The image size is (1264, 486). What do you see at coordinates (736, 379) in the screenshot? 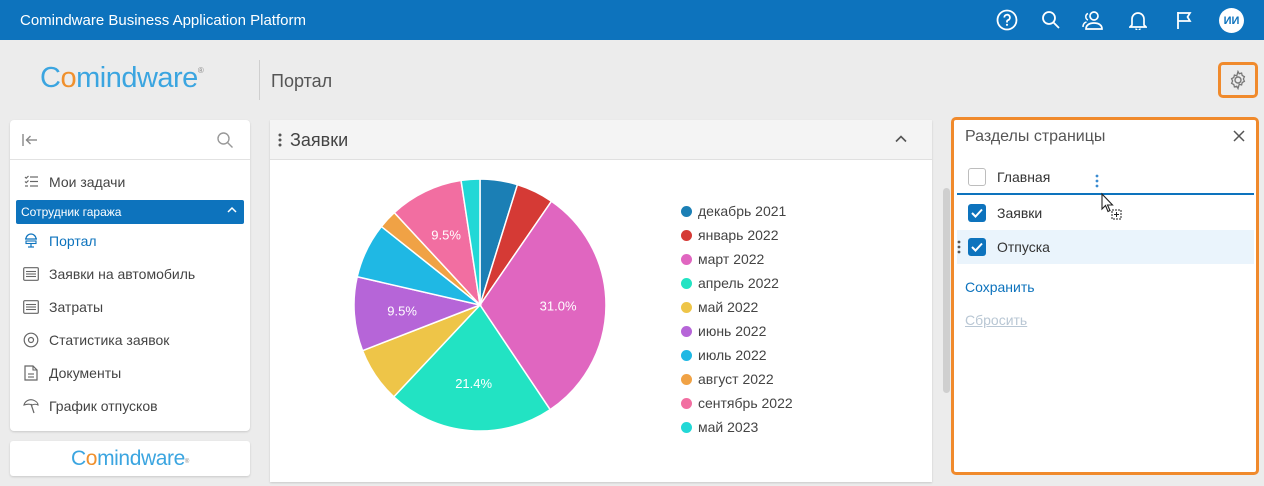
I see `legend-label: август 2022` at bounding box center [736, 379].